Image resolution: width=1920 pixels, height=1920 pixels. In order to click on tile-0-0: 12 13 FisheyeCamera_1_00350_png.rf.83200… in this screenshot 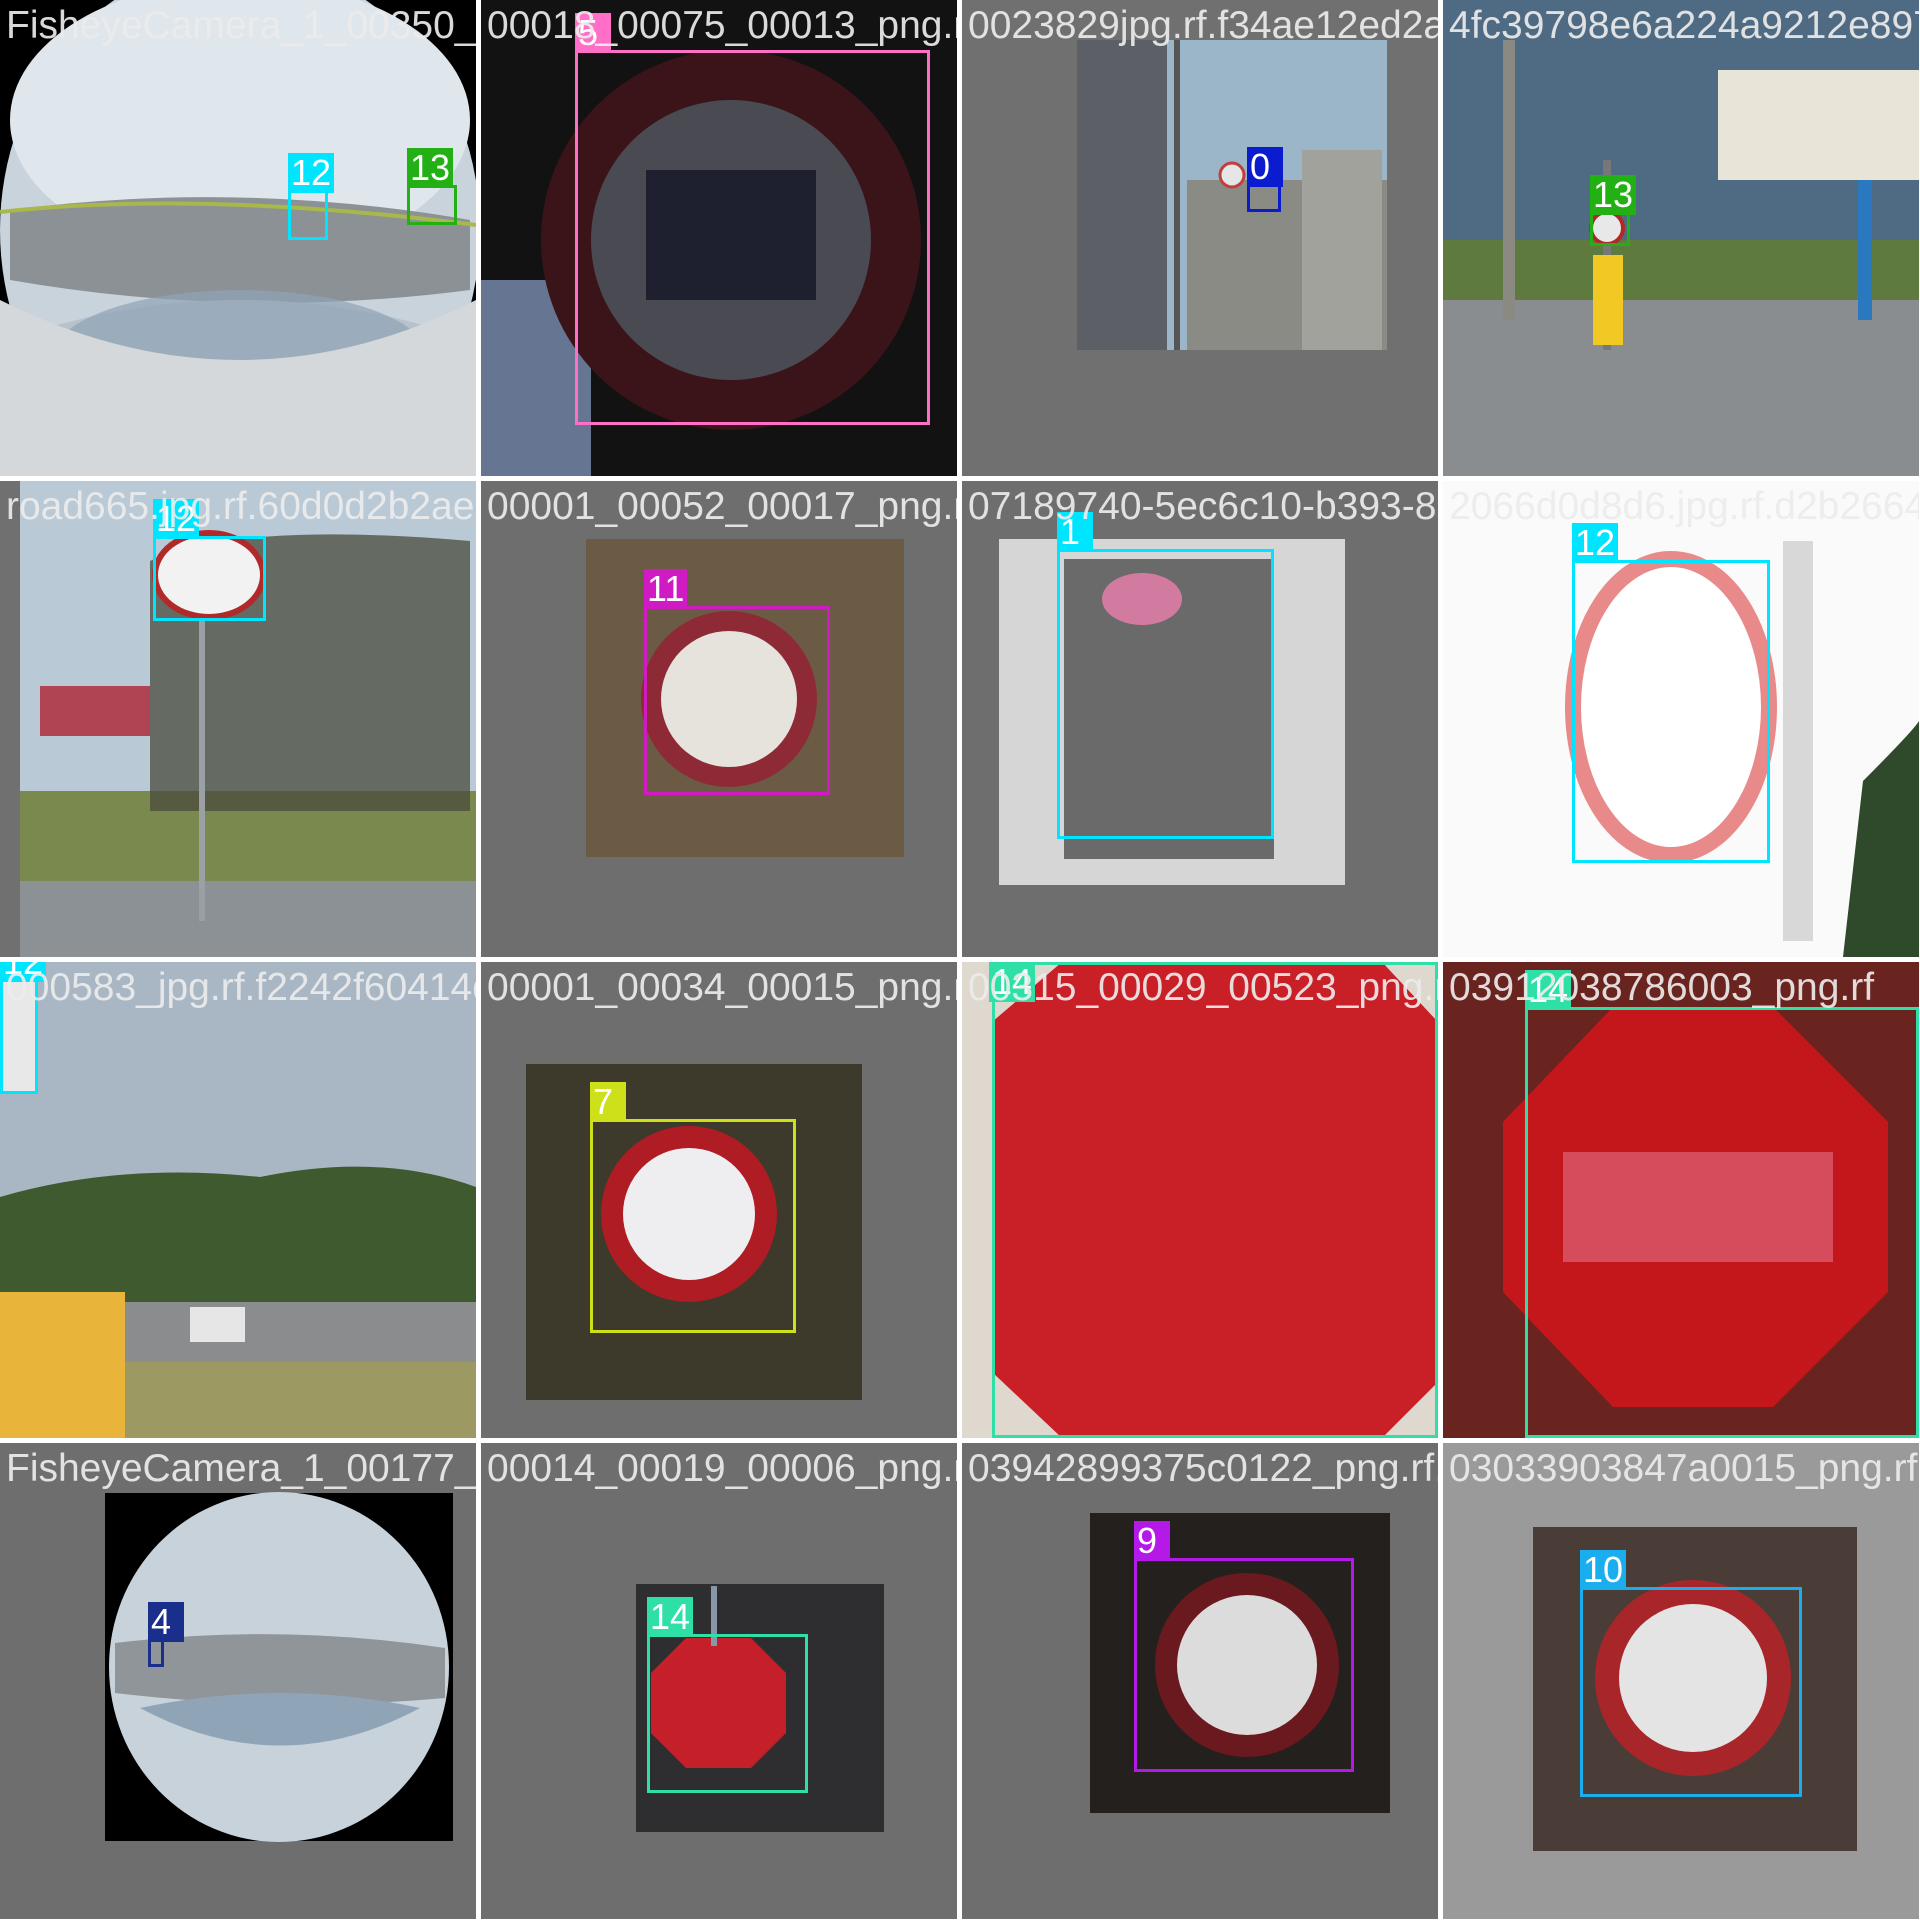, I will do `click(238, 238)`.